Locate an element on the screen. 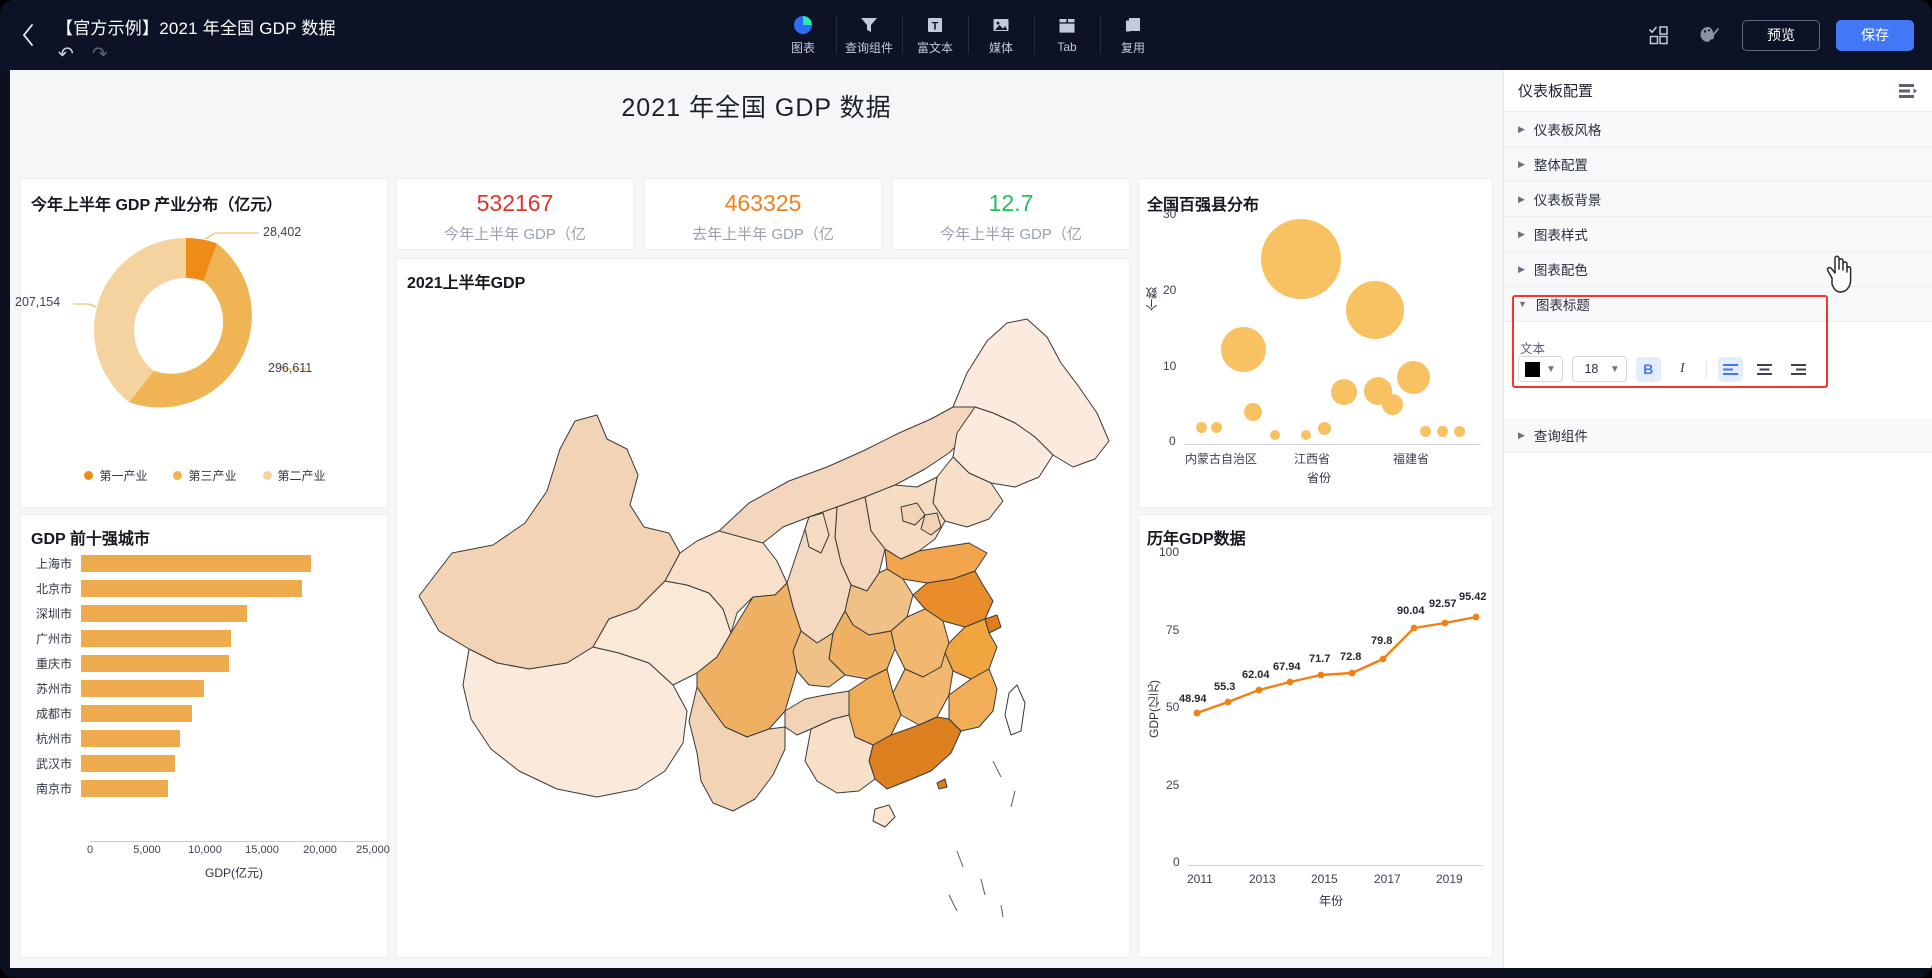 The width and height of the screenshot is (1932, 978). tool-chart: 图表 is located at coordinates (803, 35).